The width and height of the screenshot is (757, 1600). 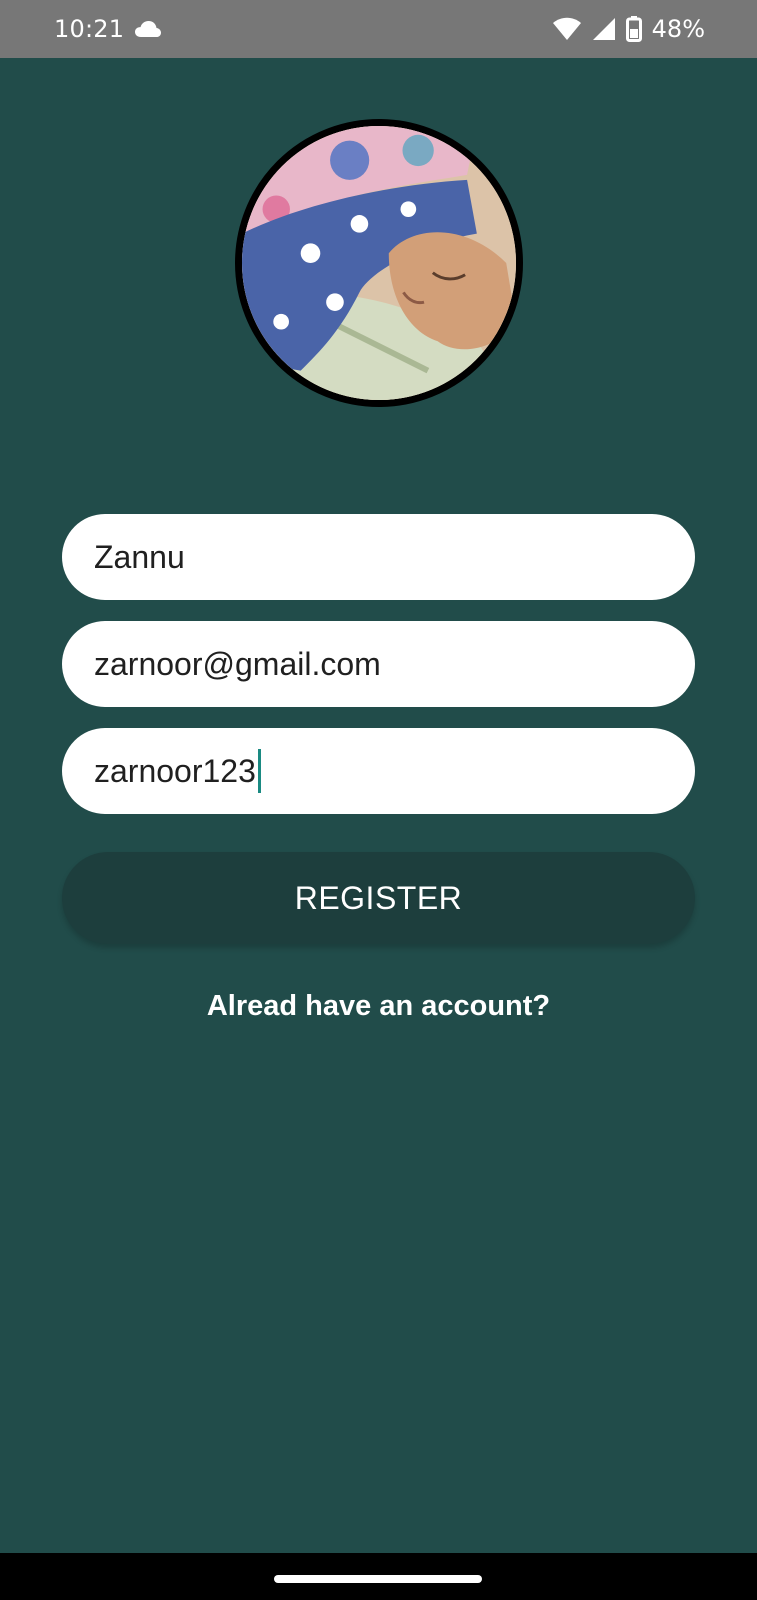 What do you see at coordinates (175, 770) in the screenshot?
I see `password-field-value: zarnoor123` at bounding box center [175, 770].